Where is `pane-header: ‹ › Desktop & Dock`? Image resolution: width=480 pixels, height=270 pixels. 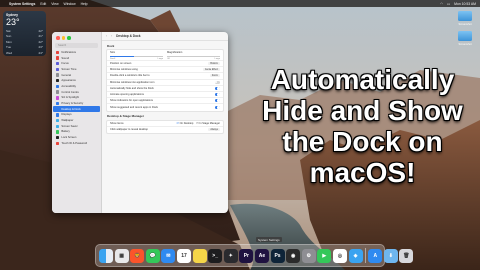 pane-header: ‹ › Desktop & Dock is located at coordinates (165, 36).